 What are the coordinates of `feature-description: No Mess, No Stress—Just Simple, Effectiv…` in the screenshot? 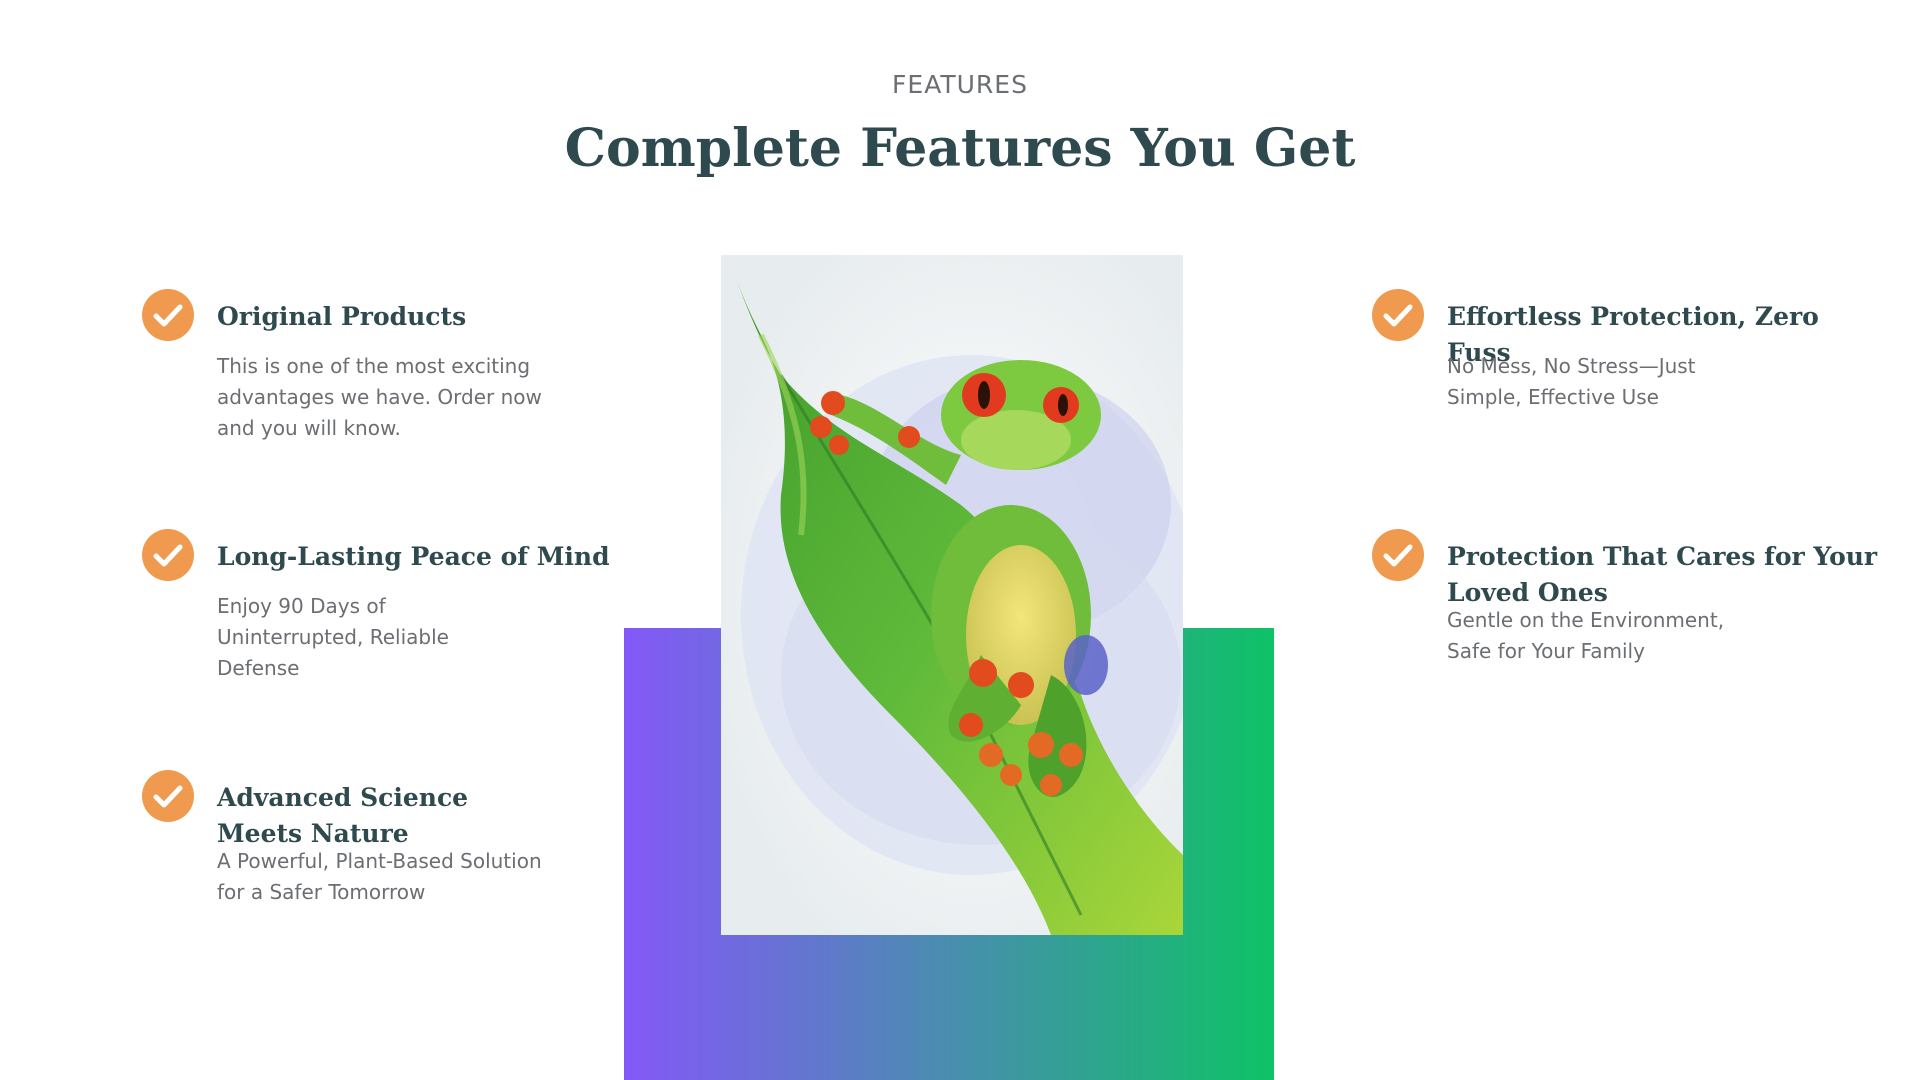 It's located at (1571, 381).